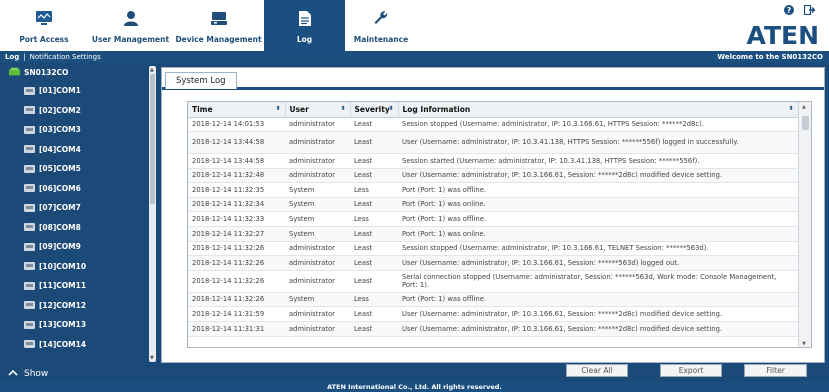 The height and width of the screenshot is (392, 829). What do you see at coordinates (74, 189) in the screenshot?
I see `sidebar-item-port: [06]COM6` at bounding box center [74, 189].